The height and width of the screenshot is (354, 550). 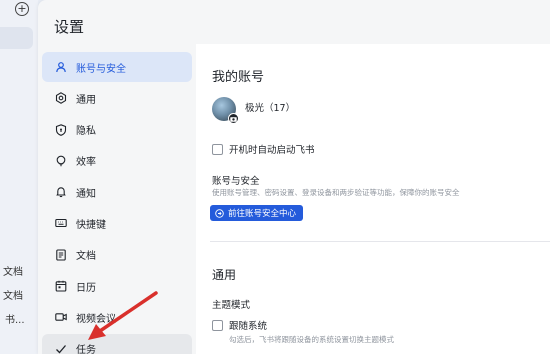 What do you see at coordinates (61, 67) in the screenshot?
I see `user-icon` at bounding box center [61, 67].